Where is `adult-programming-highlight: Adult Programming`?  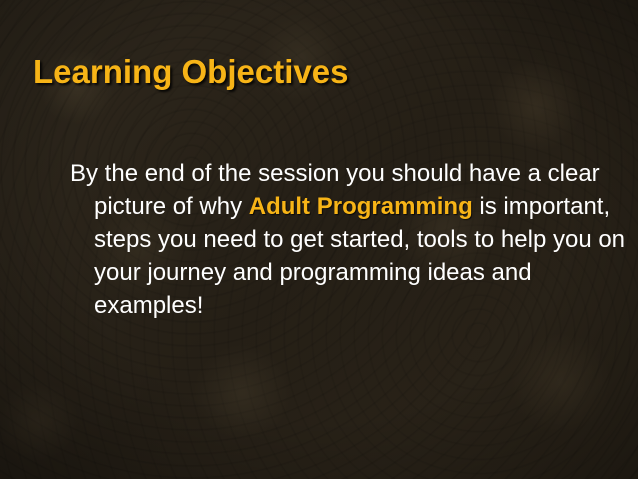
adult-programming-highlight: Adult Programming is located at coordinates (360, 206).